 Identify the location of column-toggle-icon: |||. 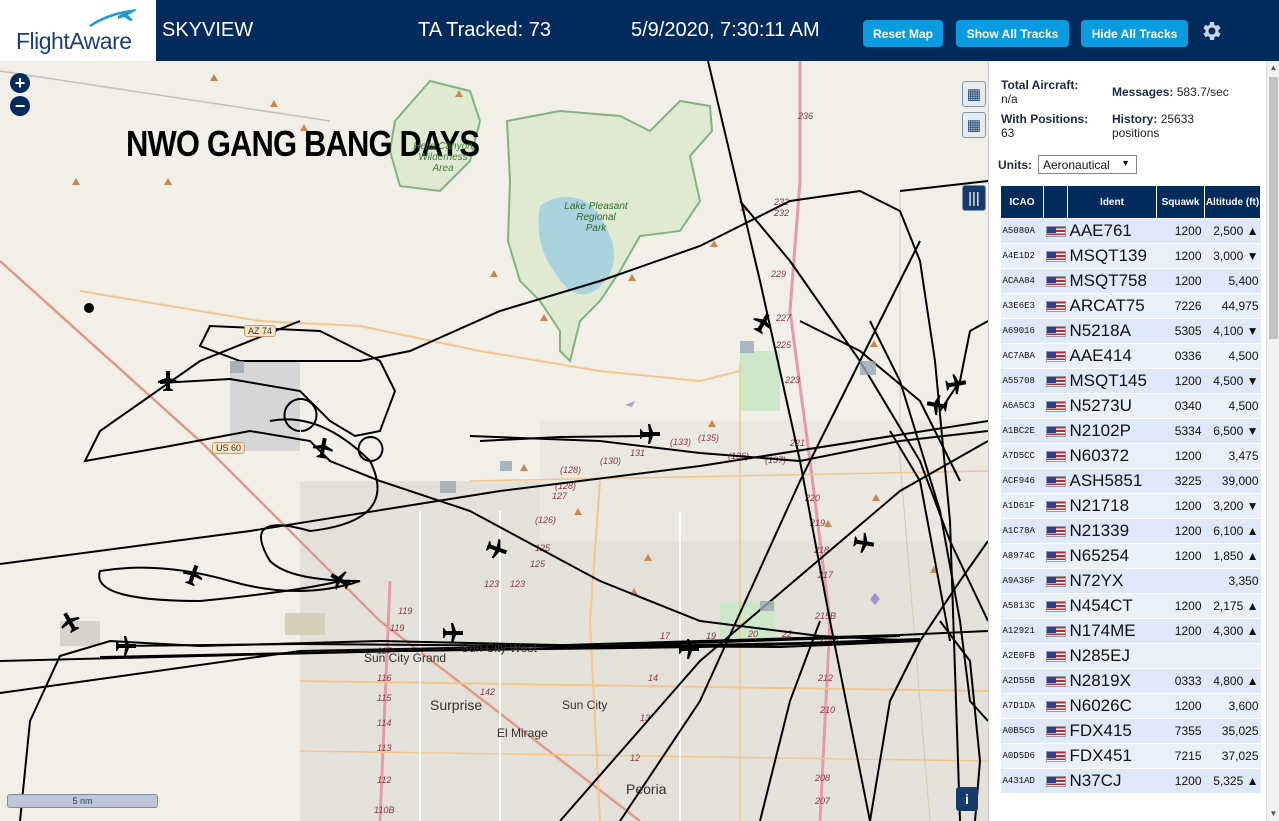
(974, 198).